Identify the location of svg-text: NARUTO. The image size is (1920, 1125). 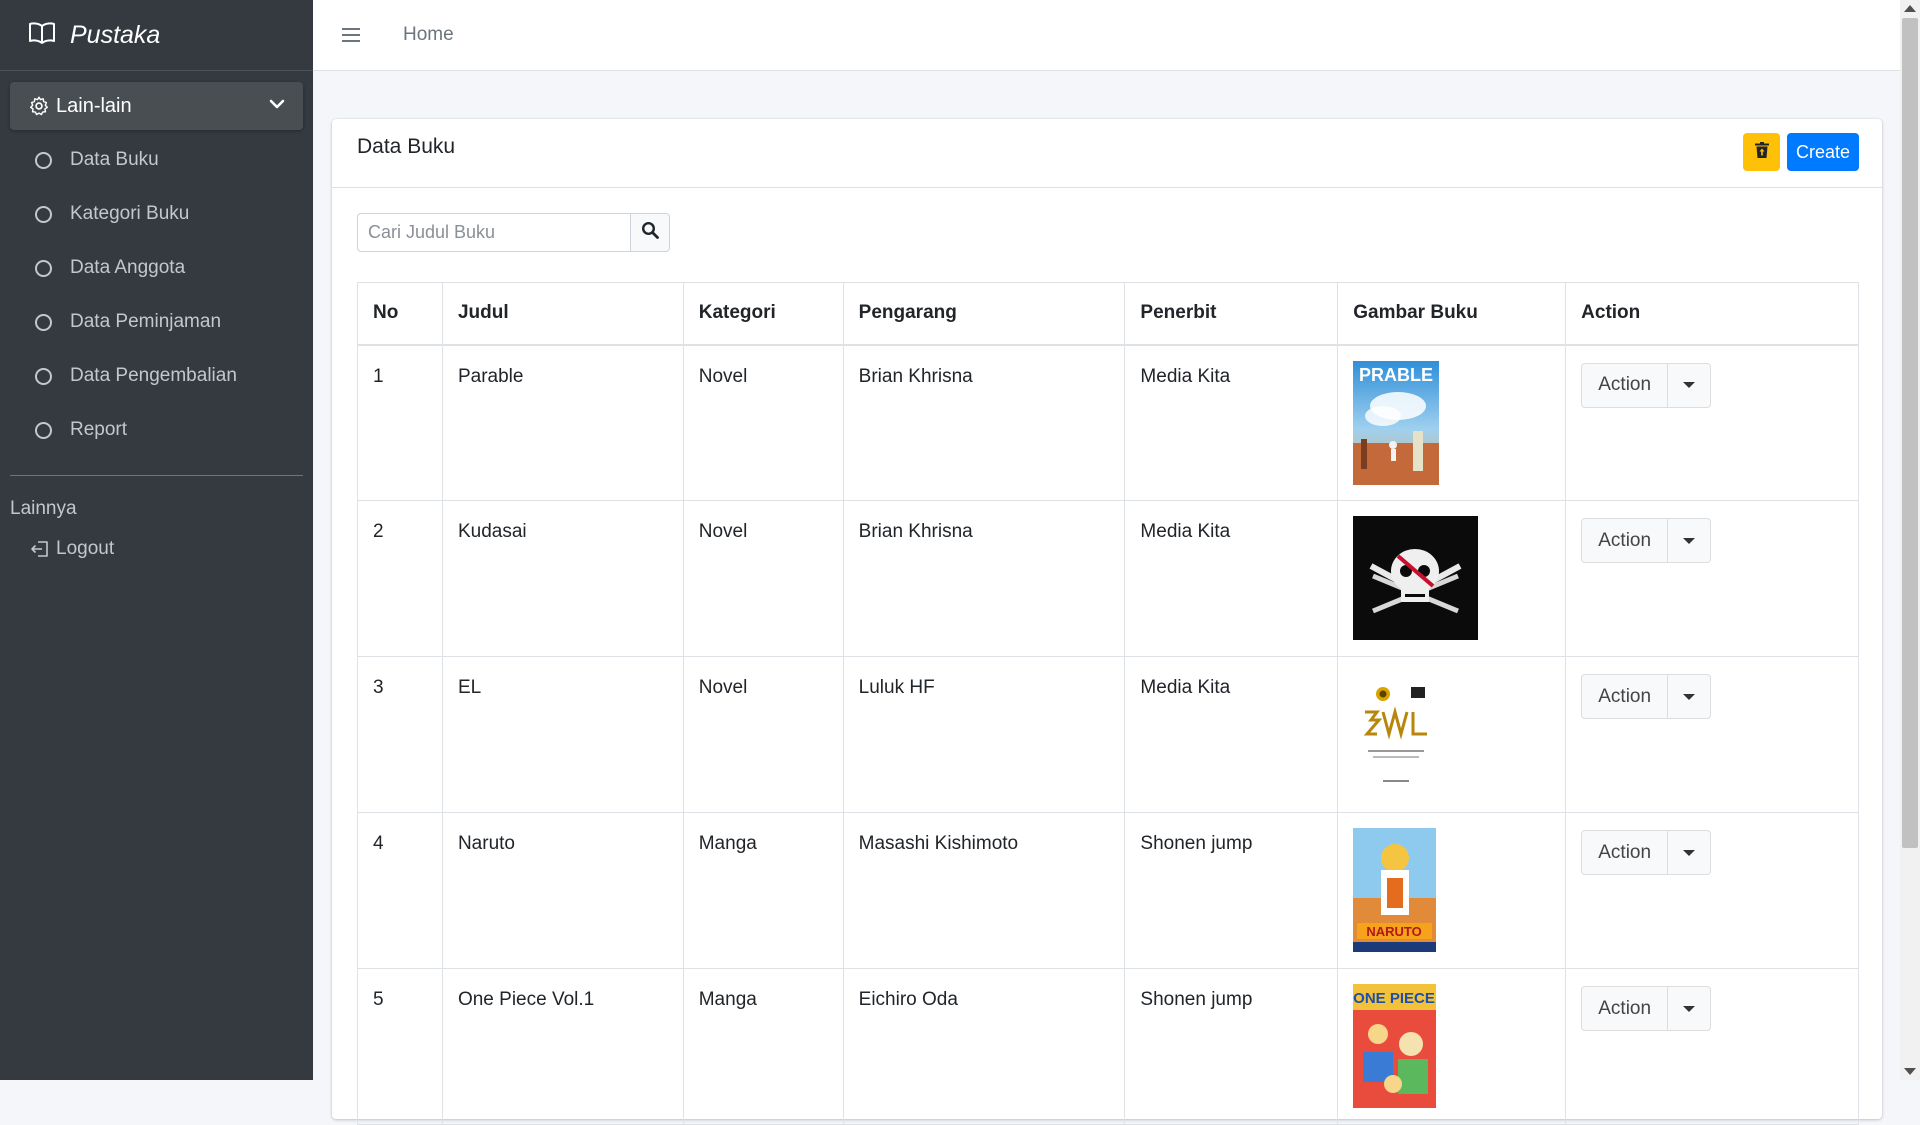
(1394, 931).